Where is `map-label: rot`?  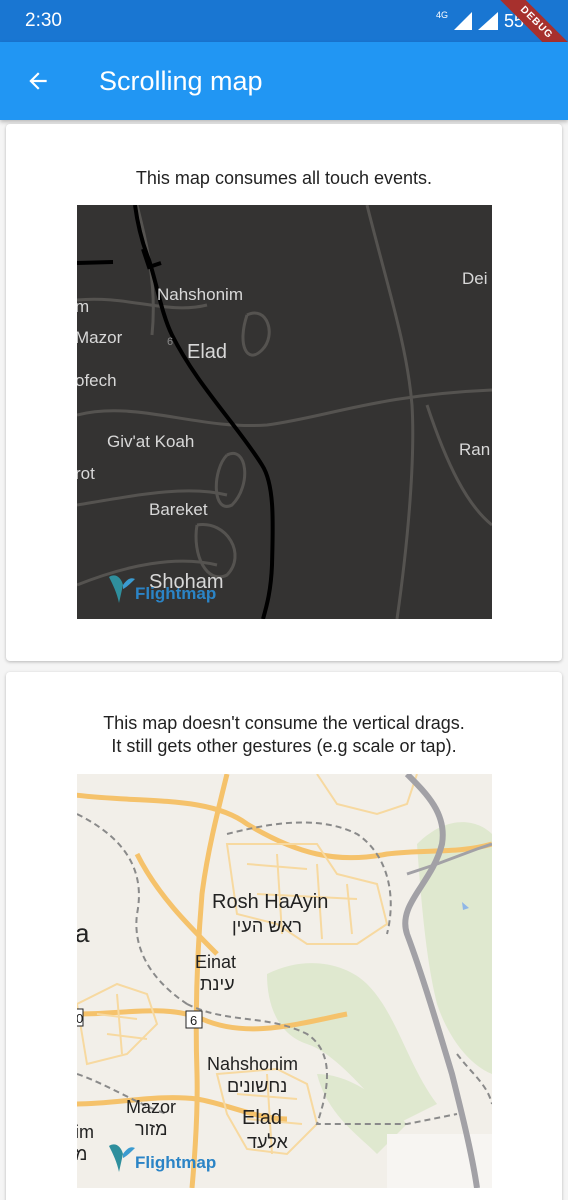 map-label: rot is located at coordinates (86, 473).